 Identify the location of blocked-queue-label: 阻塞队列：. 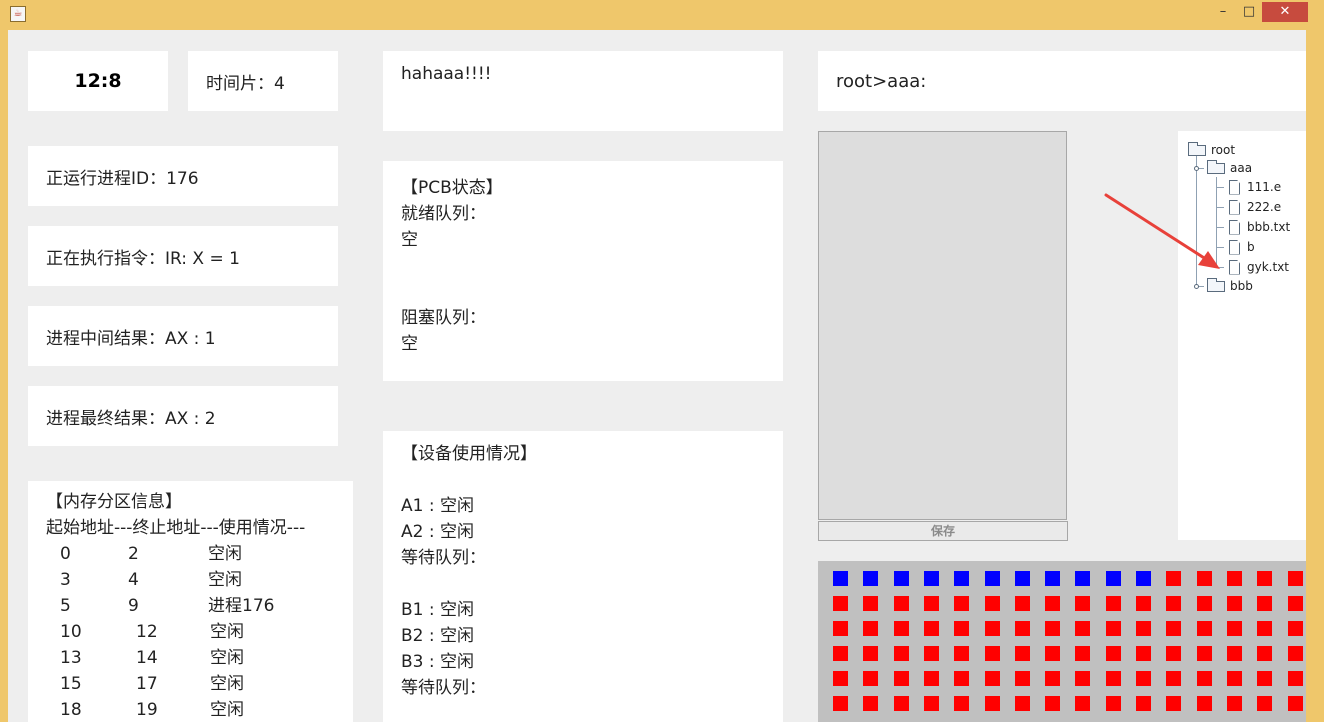
(443, 318).